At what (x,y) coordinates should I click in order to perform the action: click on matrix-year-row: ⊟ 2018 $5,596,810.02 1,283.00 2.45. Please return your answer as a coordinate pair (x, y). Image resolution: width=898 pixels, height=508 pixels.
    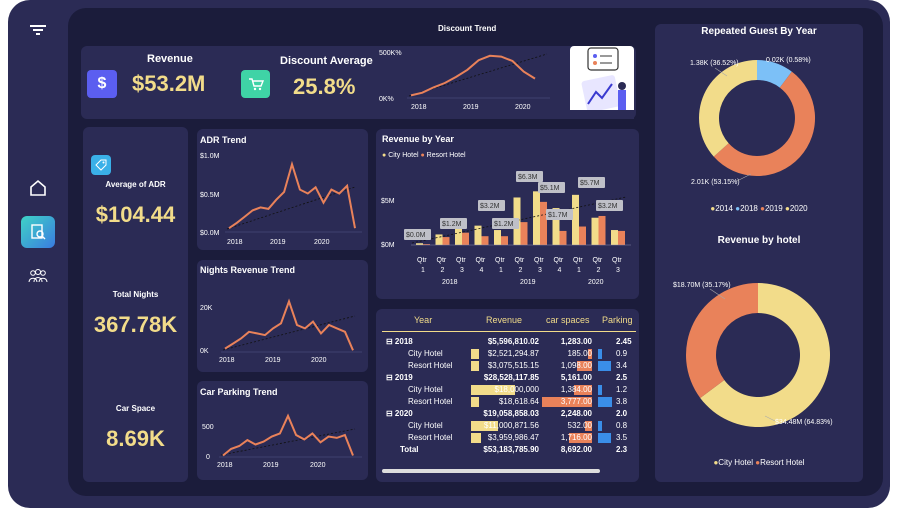
    Looking at the image, I should click on (507, 342).